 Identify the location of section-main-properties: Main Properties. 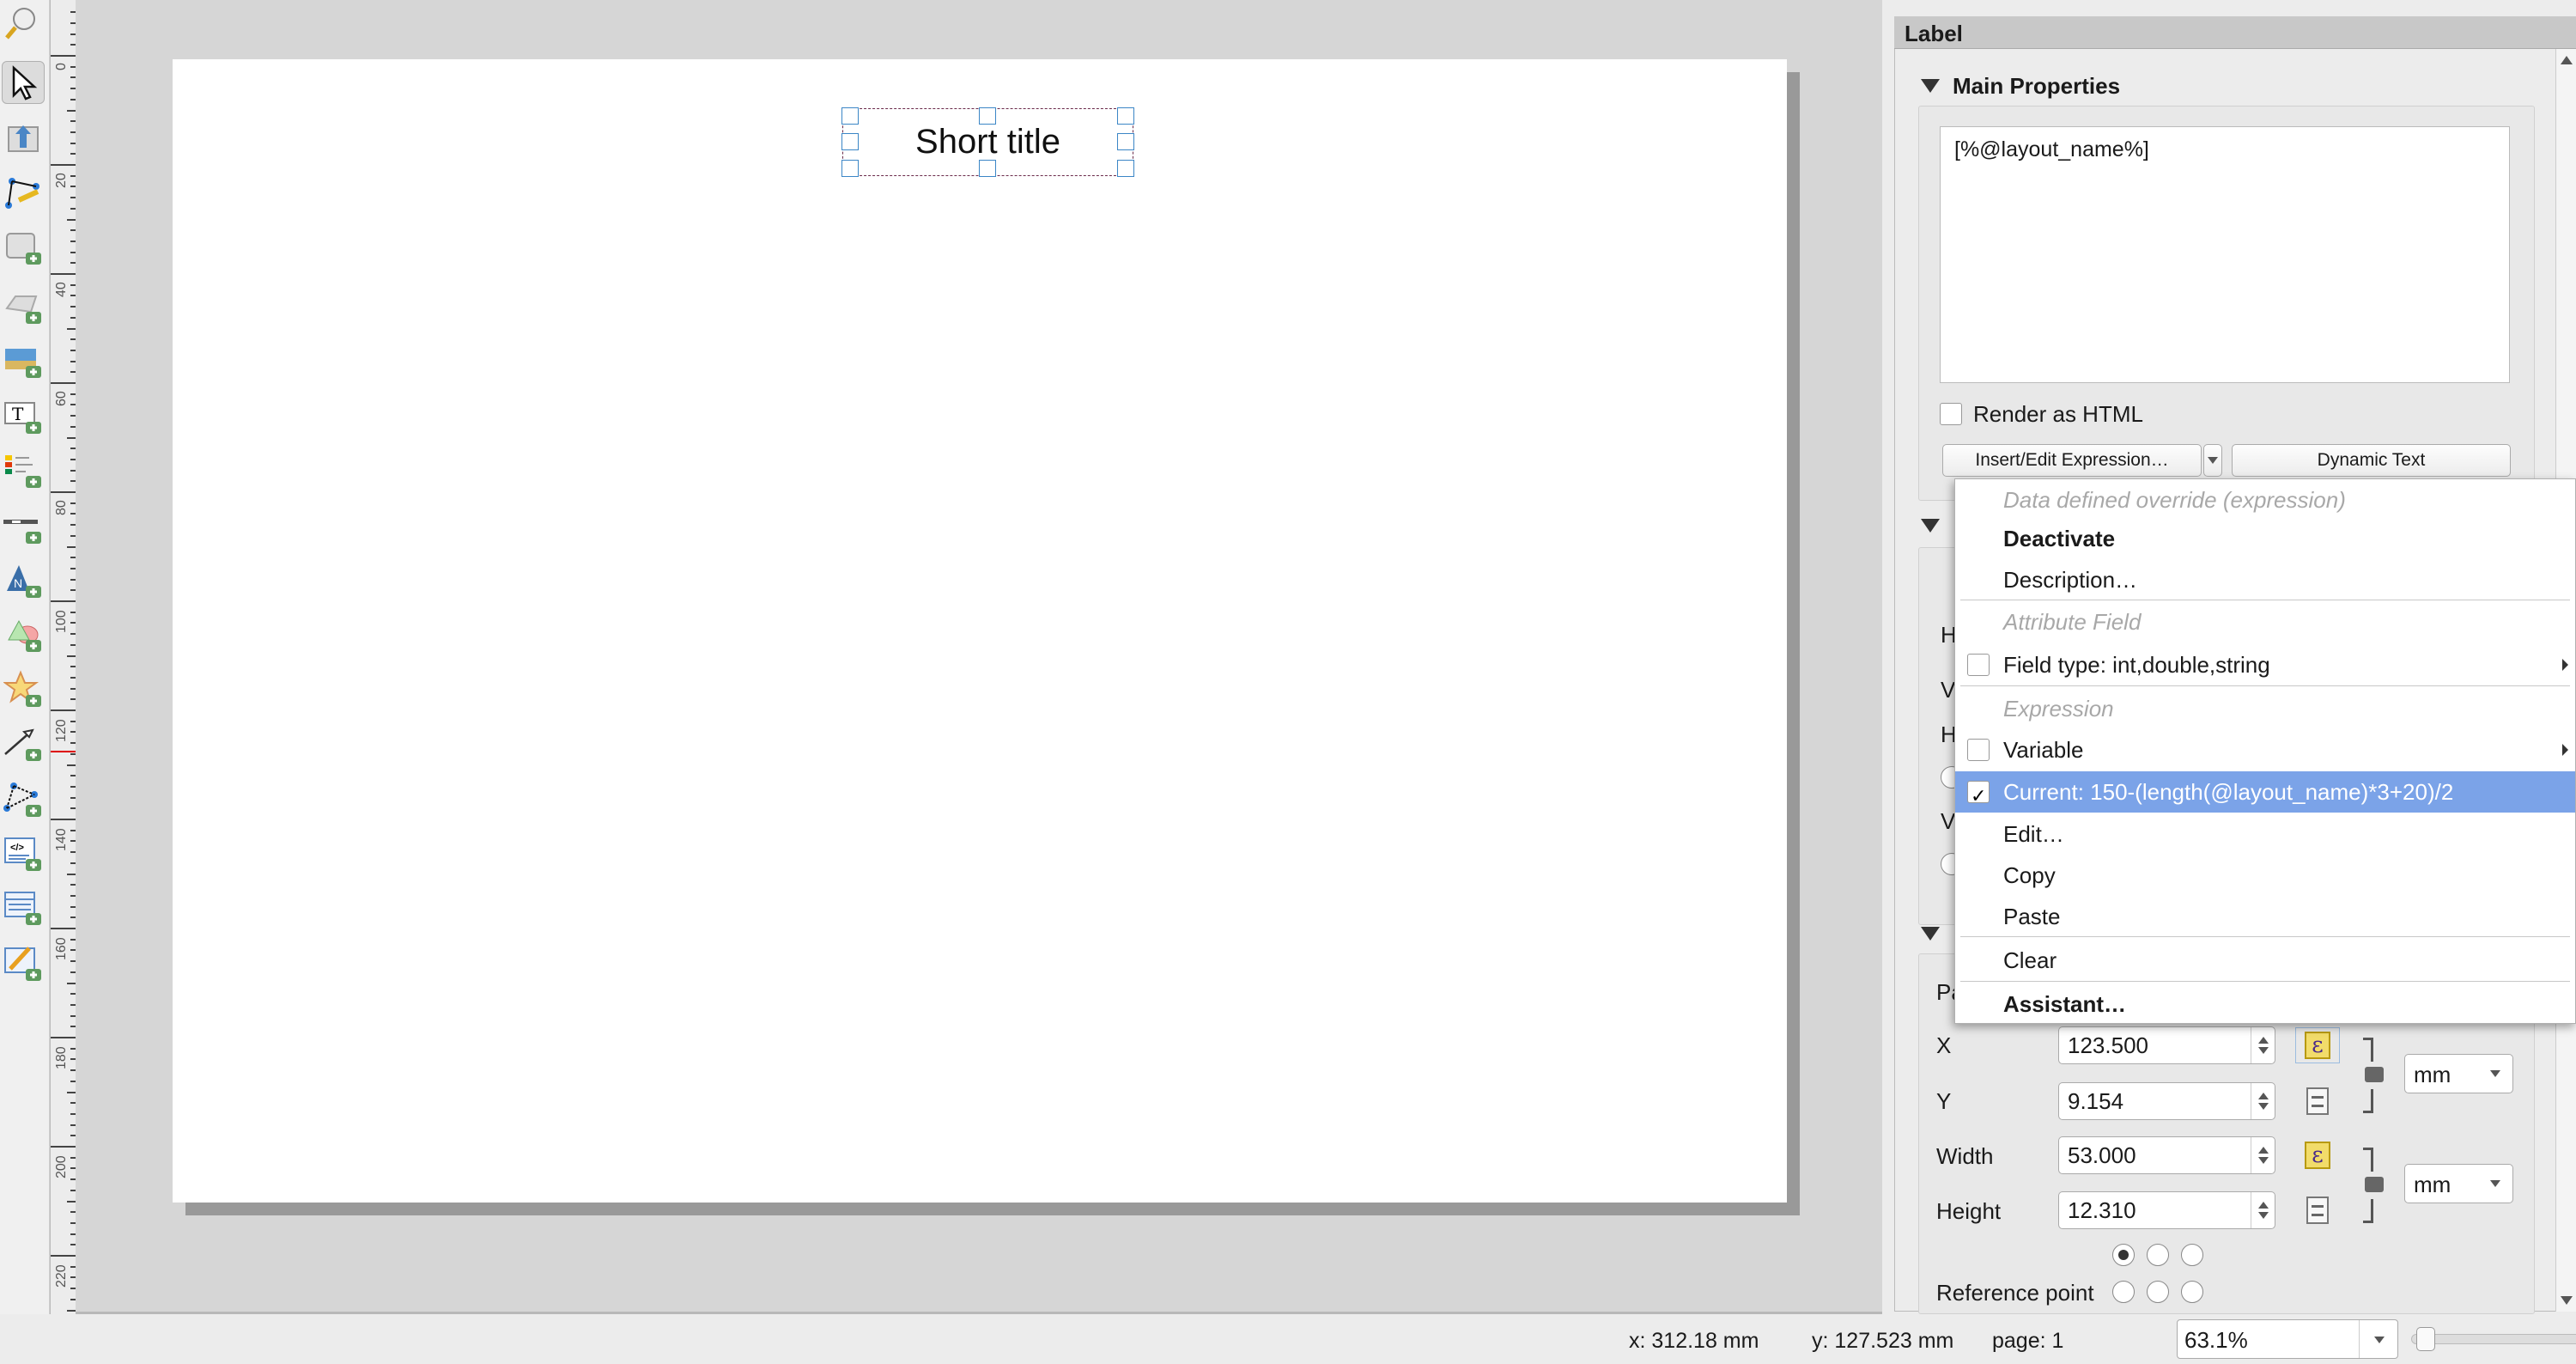
(2036, 87).